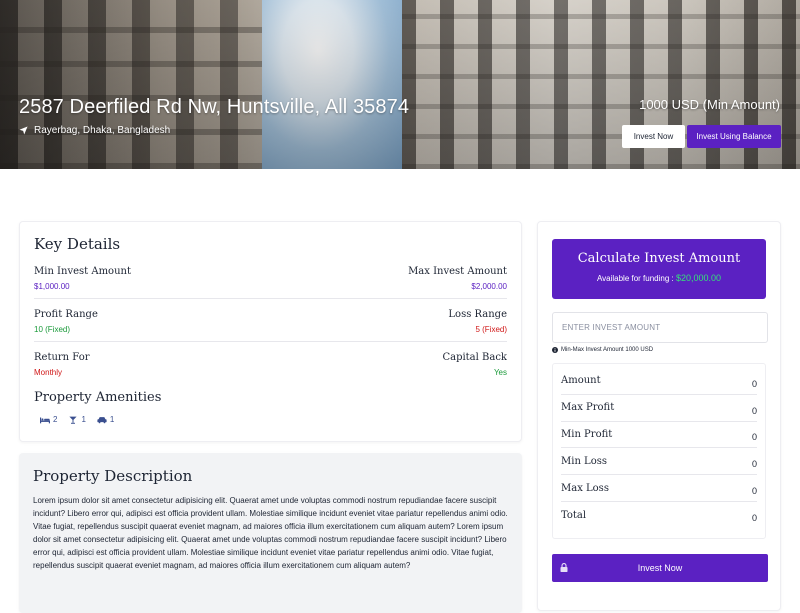 The image size is (800, 613). What do you see at coordinates (55, 419) in the screenshot?
I see `amenity-value: 2` at bounding box center [55, 419].